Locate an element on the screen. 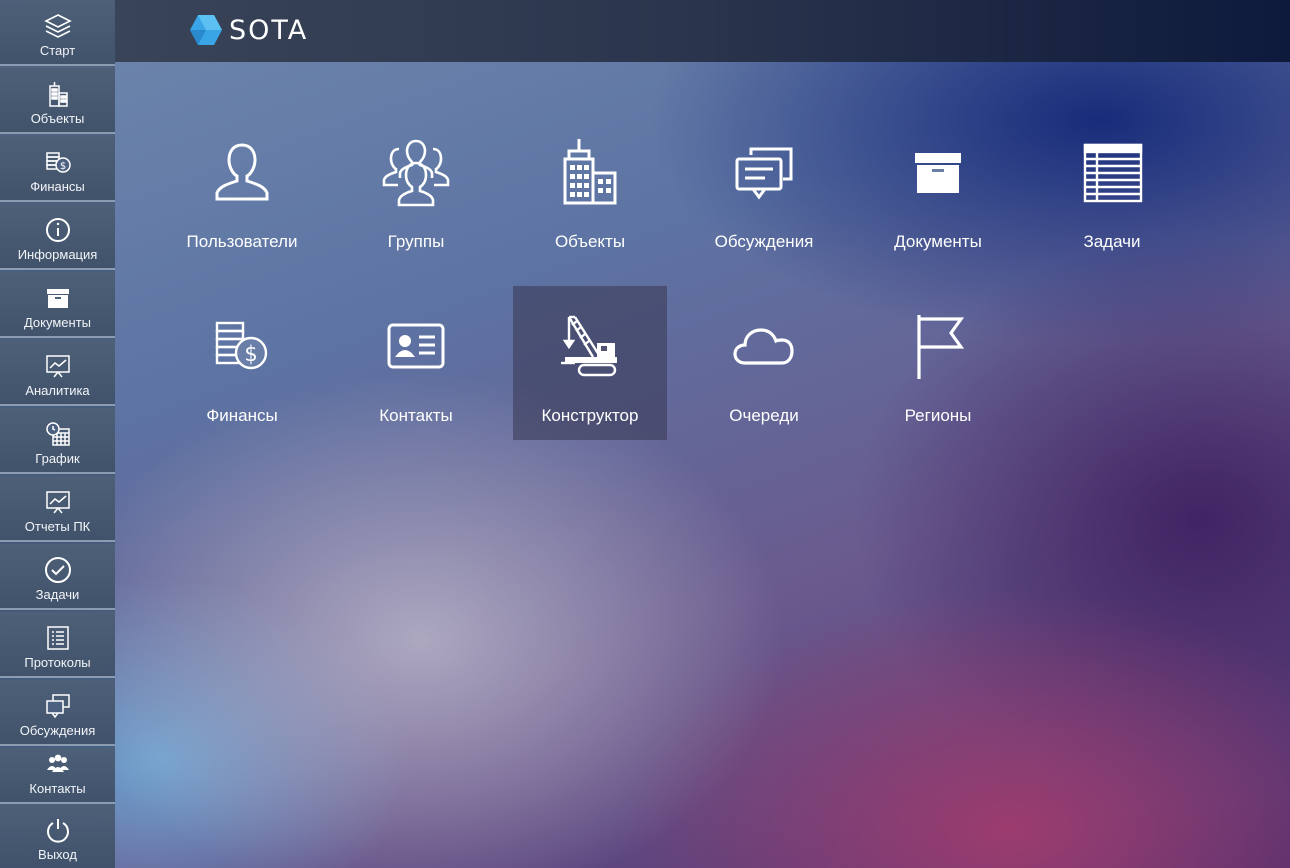 The width and height of the screenshot is (1290, 868). tile-objects: Объекты is located at coordinates (590, 189).